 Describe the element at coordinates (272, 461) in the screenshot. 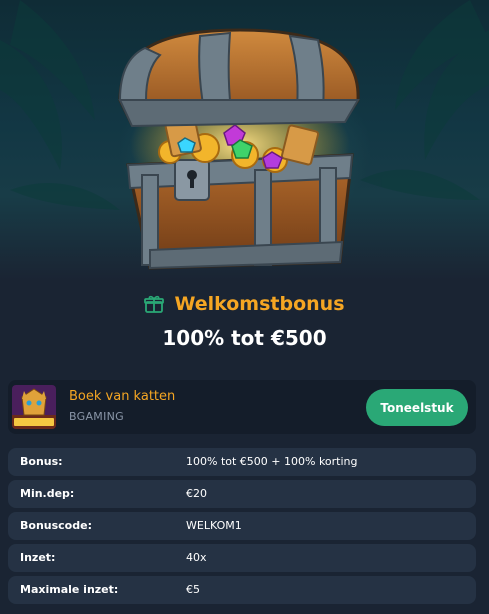

I see `detail-value: 100% tot €500 + 100% korting` at that location.